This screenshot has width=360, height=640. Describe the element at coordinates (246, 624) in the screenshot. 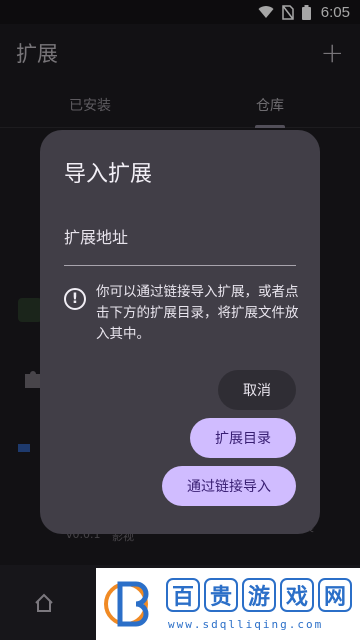

I see `watermark-url: www.sdqlliqing.com` at that location.